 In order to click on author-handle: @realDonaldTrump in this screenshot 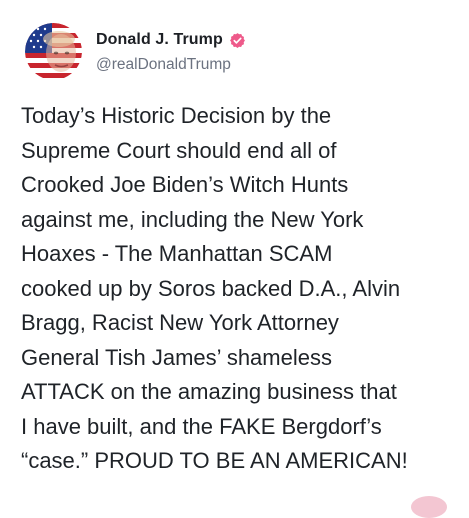, I will do `click(171, 65)`.